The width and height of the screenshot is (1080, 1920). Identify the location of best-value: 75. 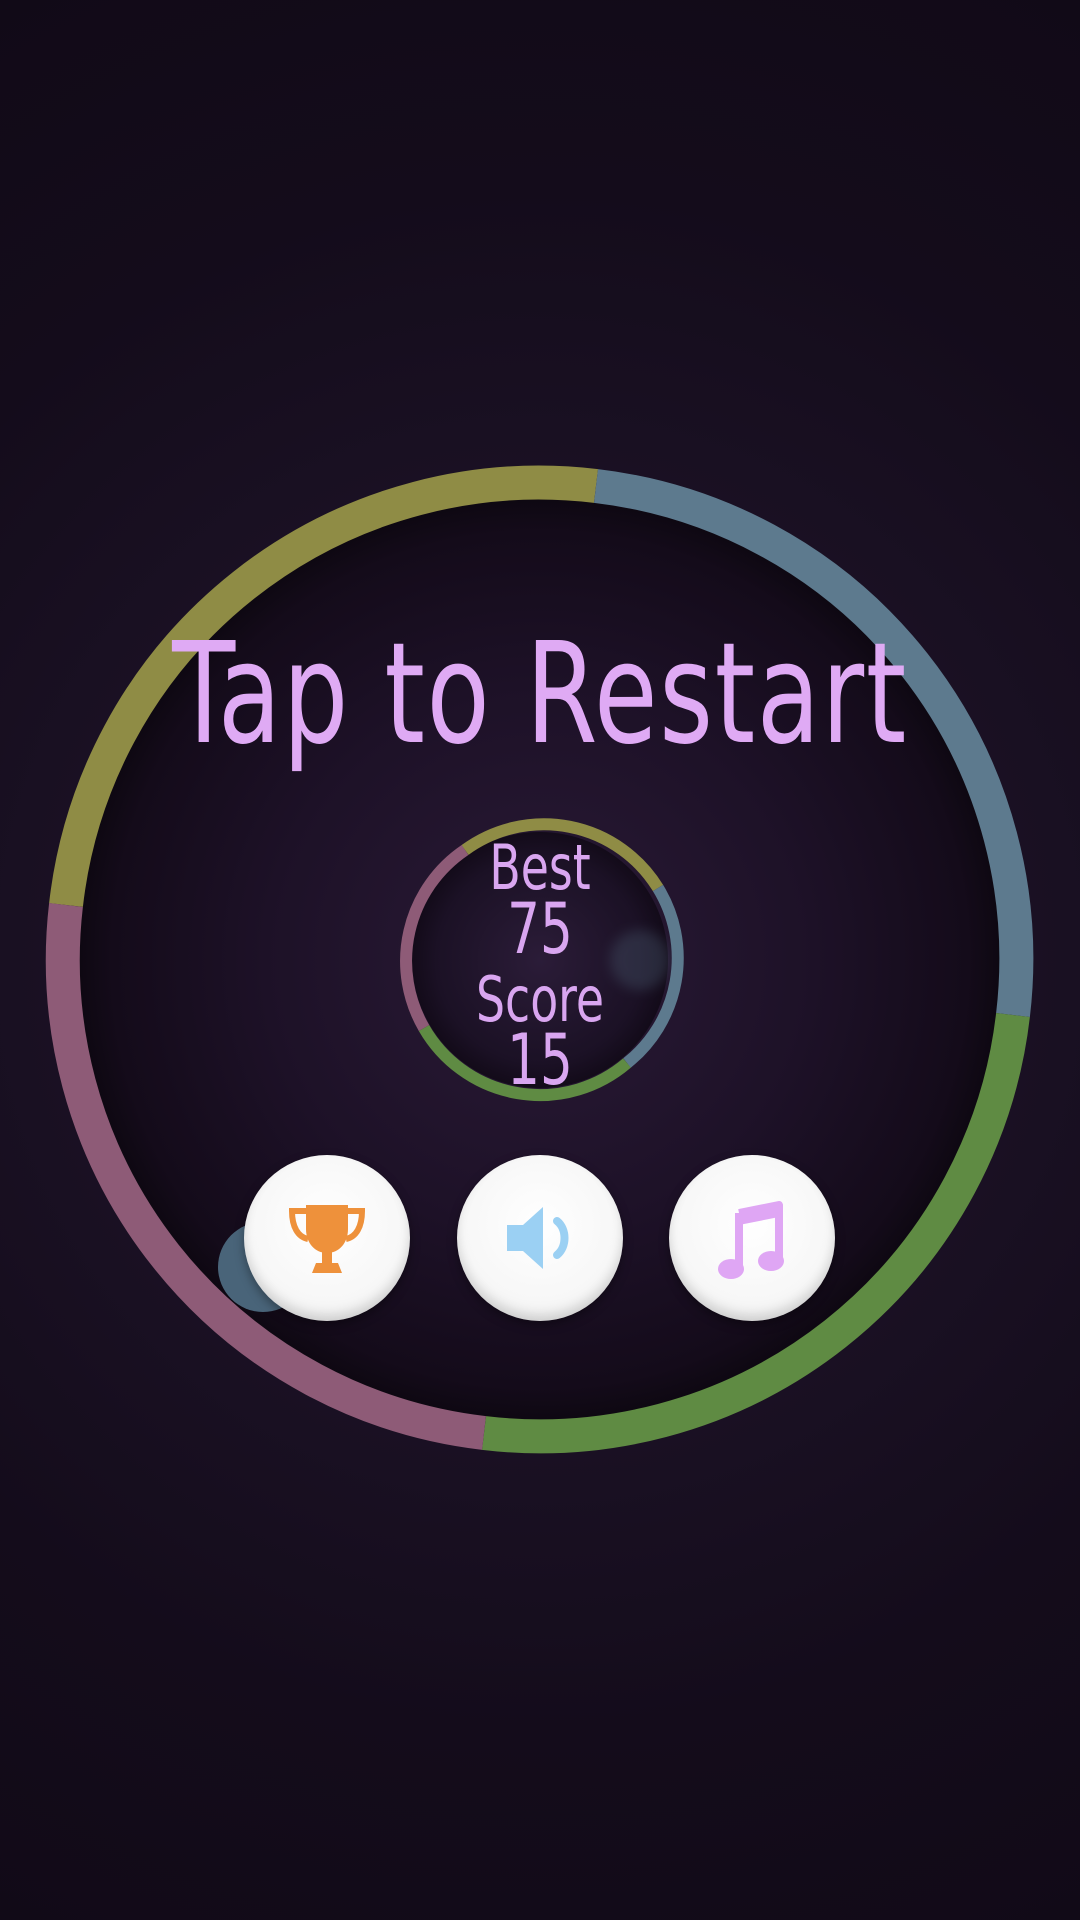
(540, 929).